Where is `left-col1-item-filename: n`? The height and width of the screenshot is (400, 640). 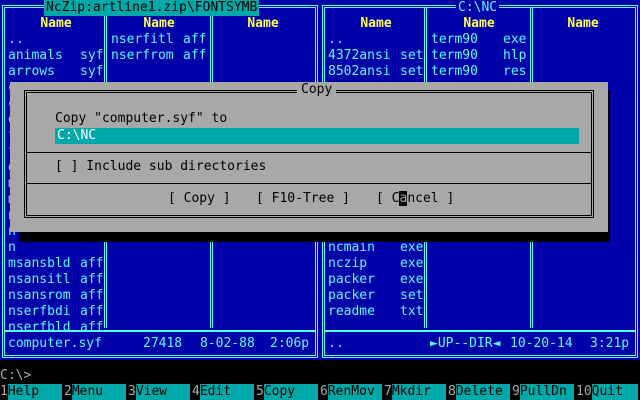
left-col1-item-filename: n is located at coordinates (12, 248).